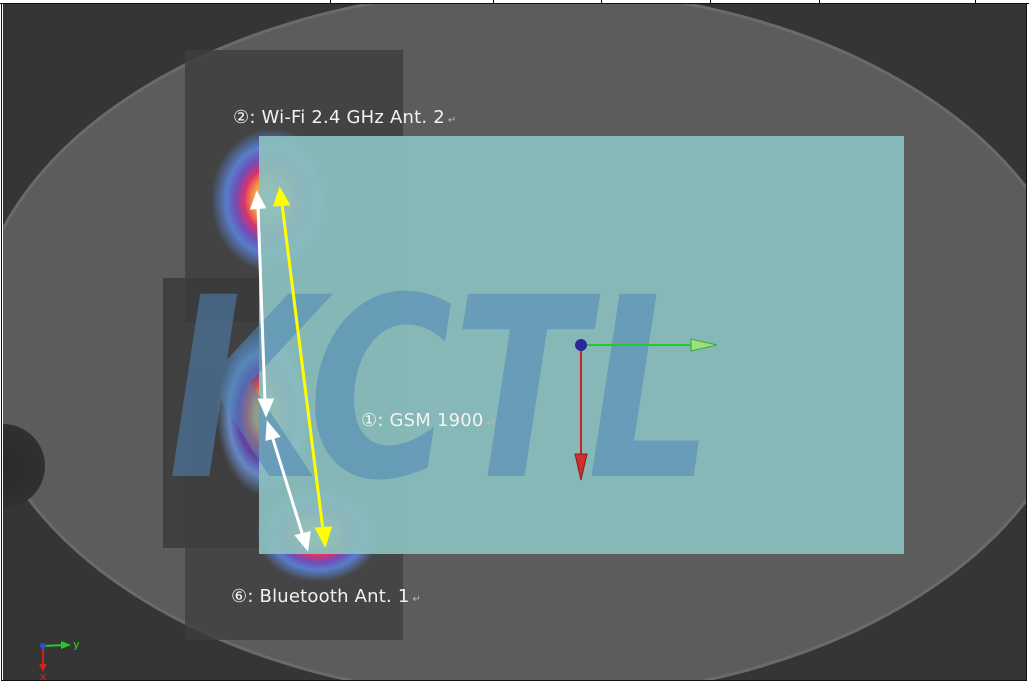 The height and width of the screenshot is (682, 1029). I want to click on axis-x-label: x, so click(43, 675).